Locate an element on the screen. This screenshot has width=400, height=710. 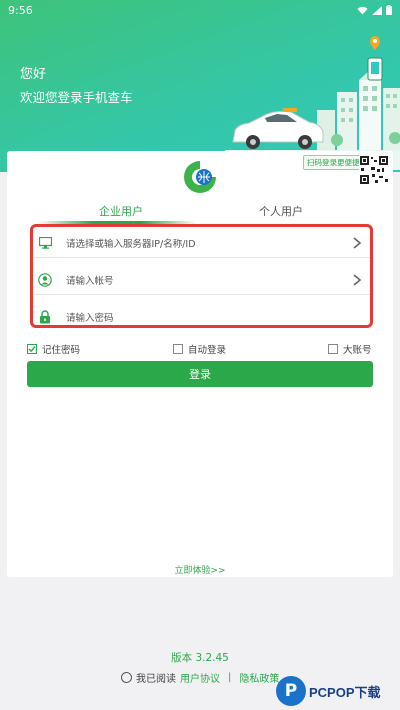
password-field: 请输入密码 is located at coordinates (202, 317).